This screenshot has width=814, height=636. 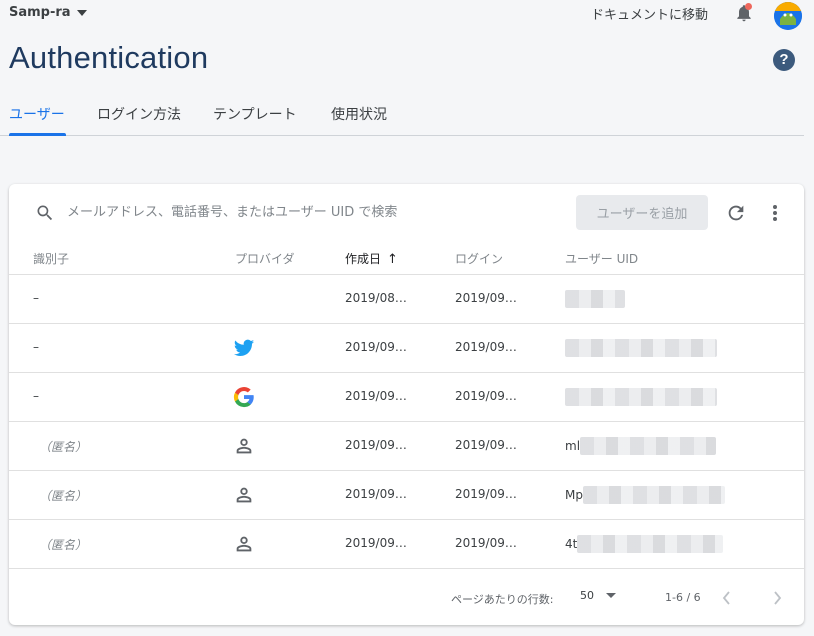 What do you see at coordinates (45, 213) in the screenshot?
I see `search-icon` at bounding box center [45, 213].